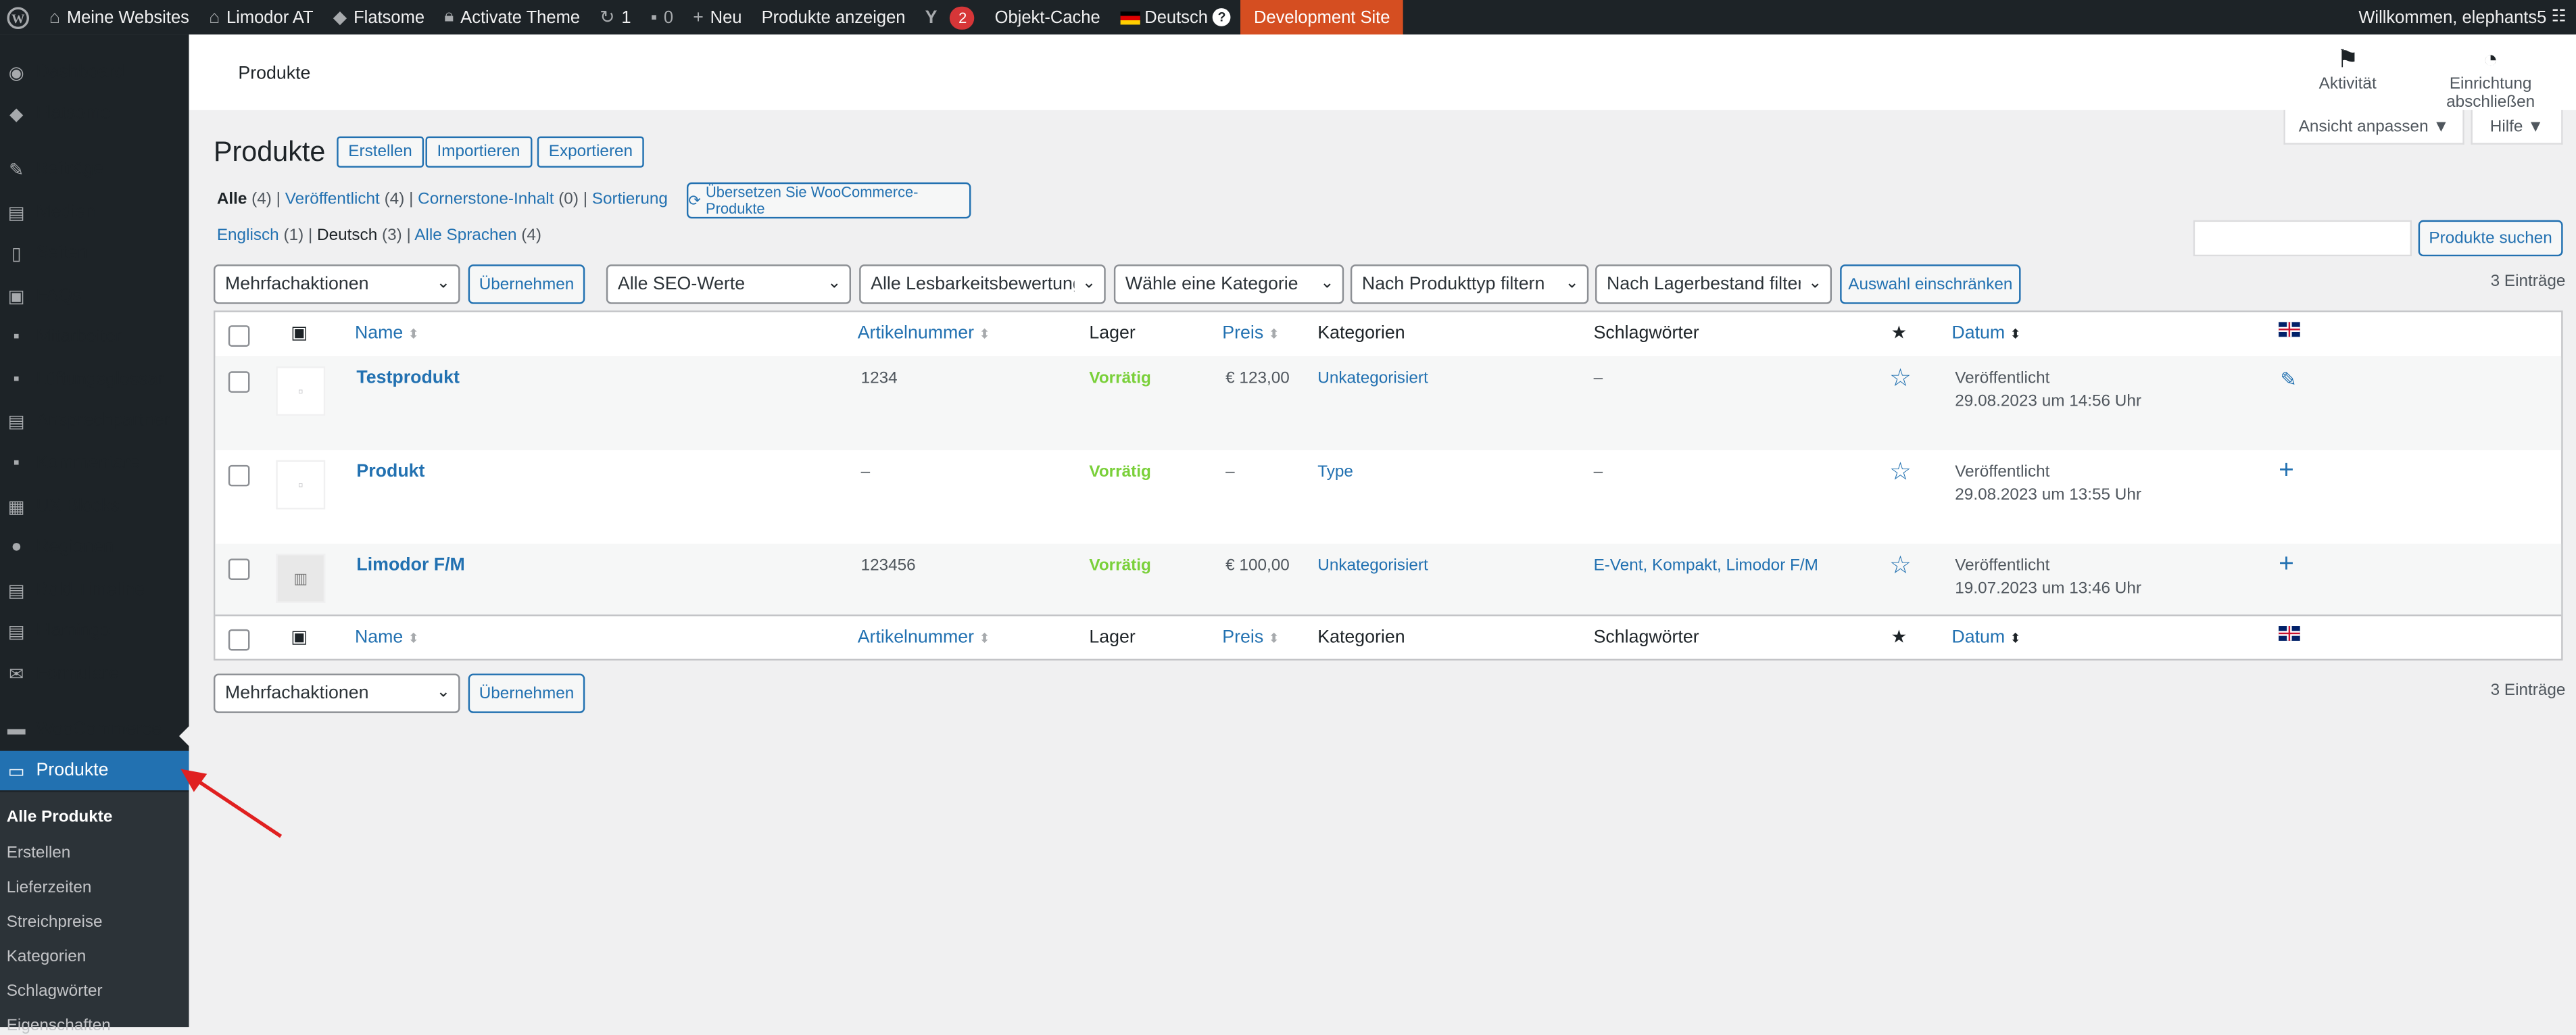 The image size is (2576, 1035). What do you see at coordinates (2348, 69) in the screenshot?
I see `activity-button: ⚑ Aktivität` at bounding box center [2348, 69].